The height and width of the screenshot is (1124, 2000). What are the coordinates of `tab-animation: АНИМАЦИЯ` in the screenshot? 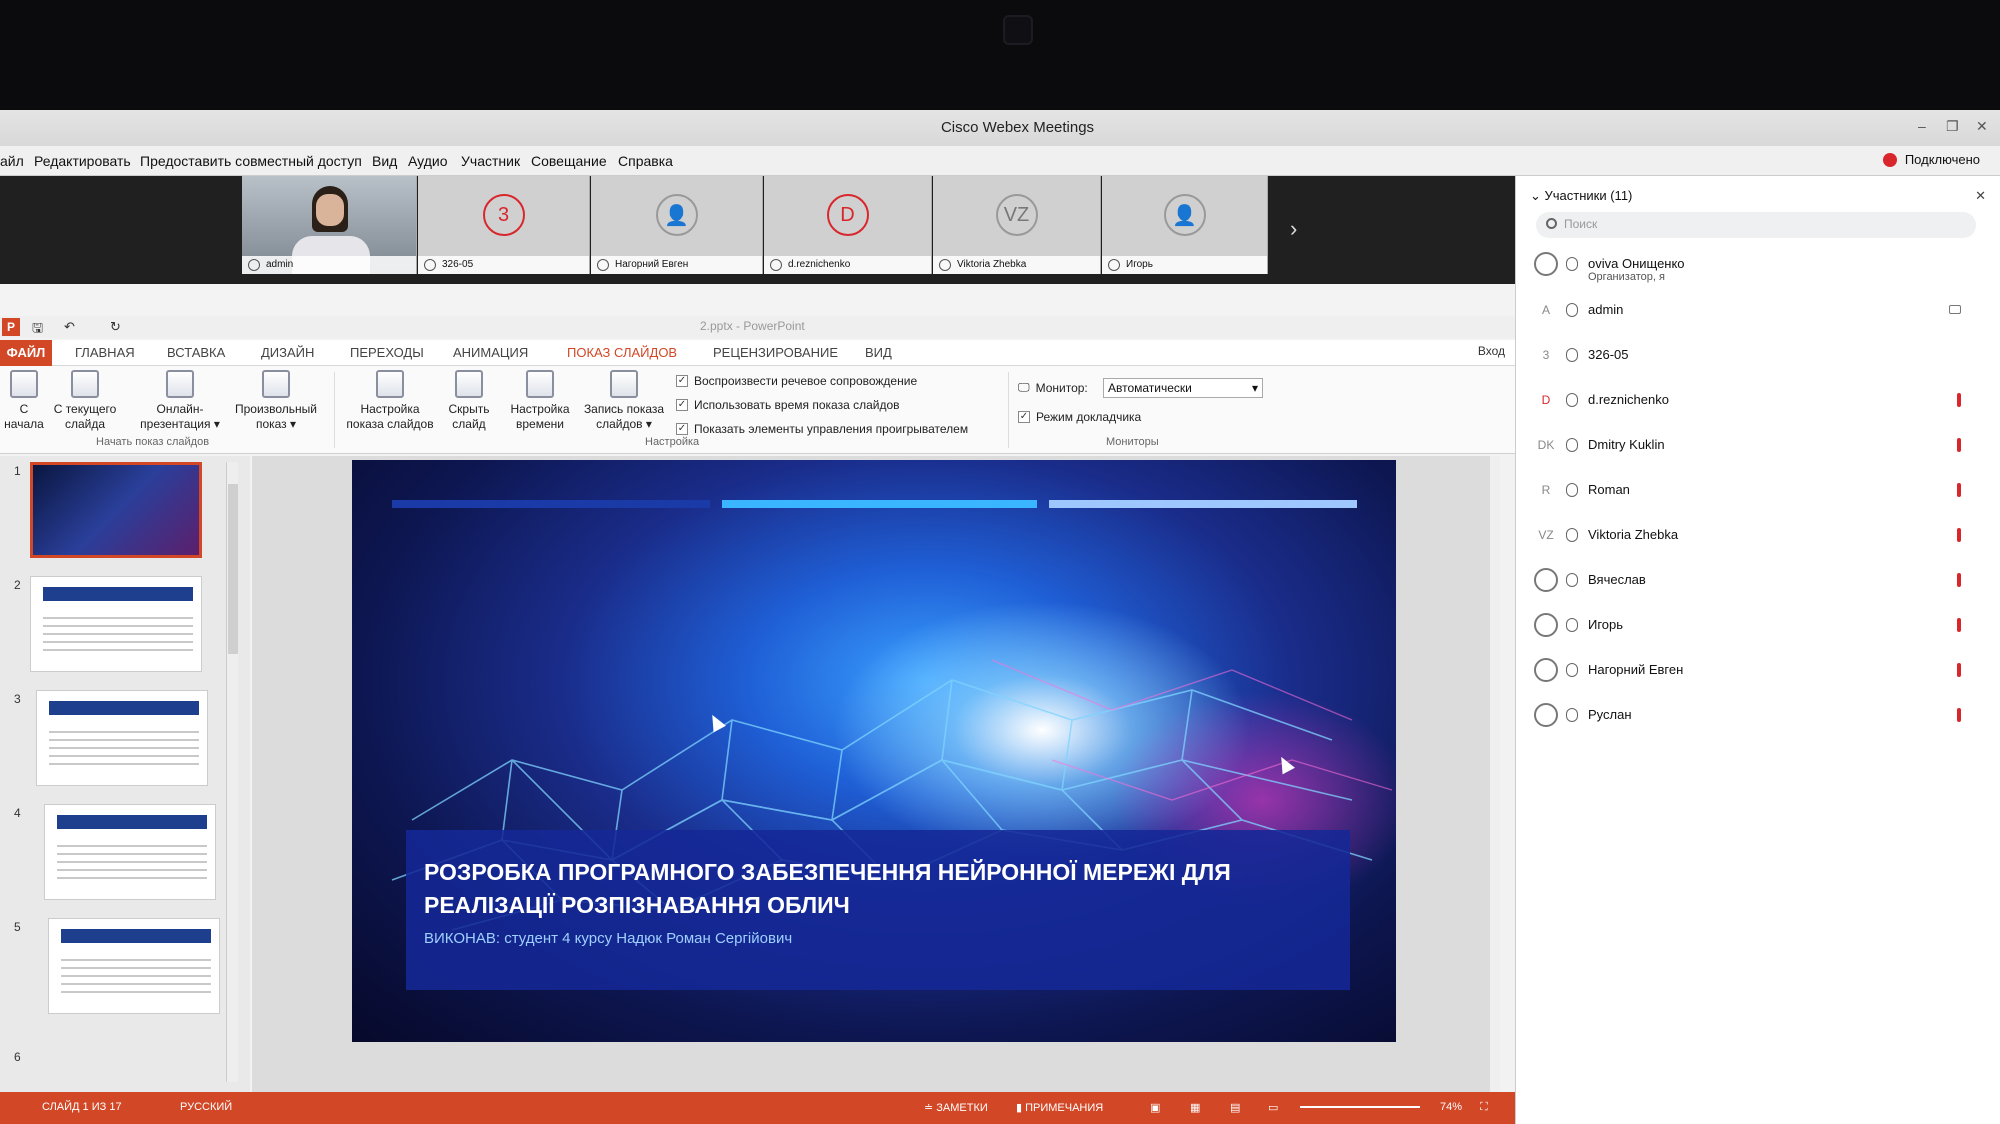 It's located at (490, 352).